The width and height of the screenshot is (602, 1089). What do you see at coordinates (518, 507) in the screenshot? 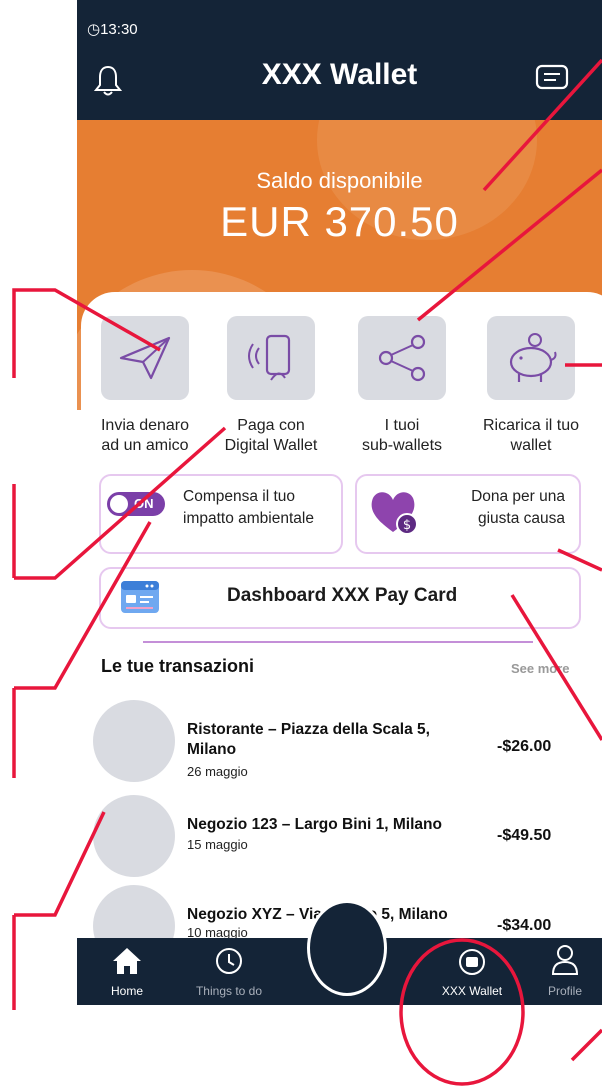
I see `donate-text: Dona per una giusta causa` at bounding box center [518, 507].